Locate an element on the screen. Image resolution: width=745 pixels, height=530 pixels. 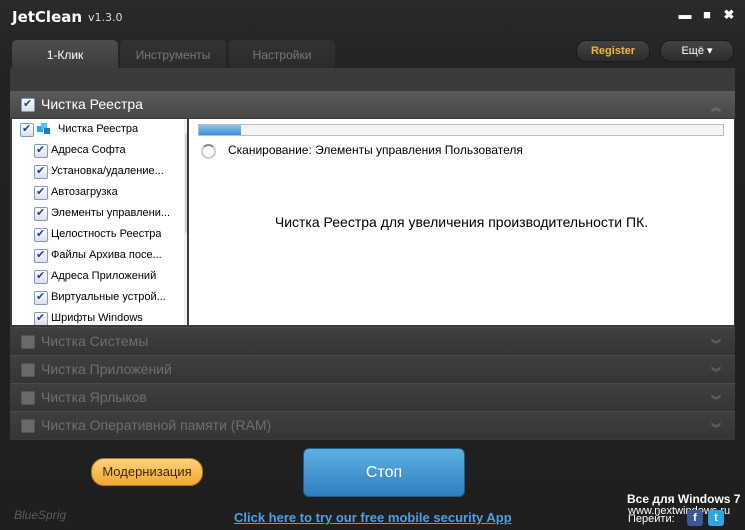
maximize-icon: ■ is located at coordinates (707, 15).